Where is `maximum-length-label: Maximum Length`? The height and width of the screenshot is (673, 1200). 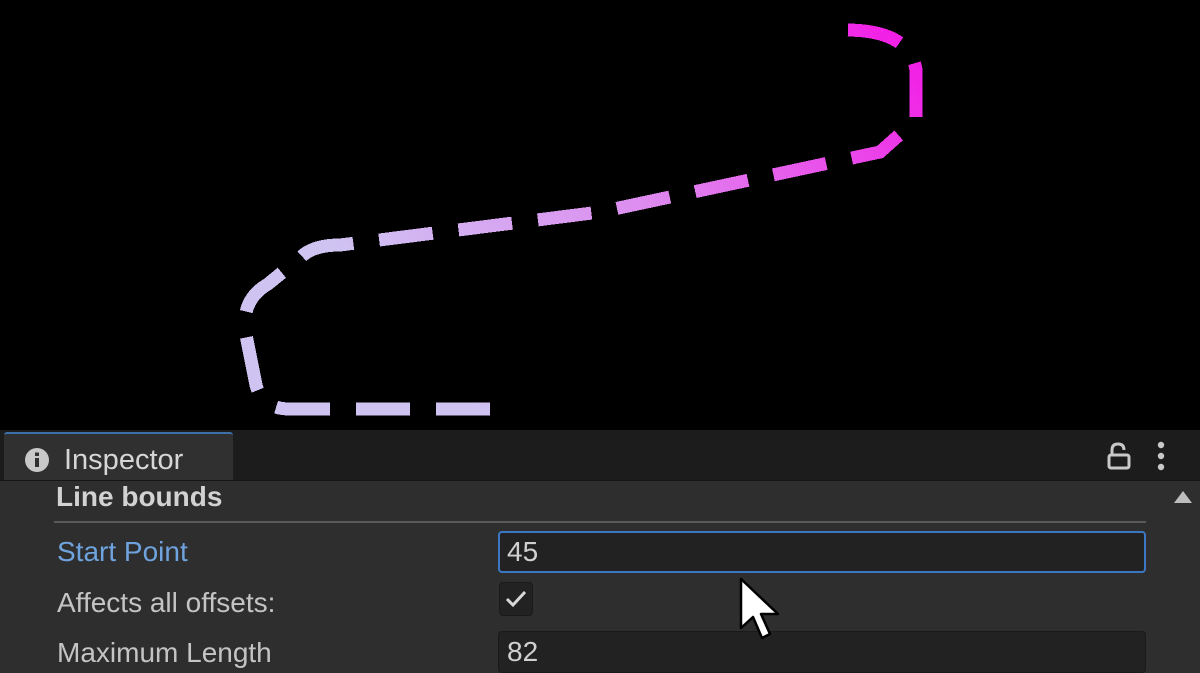
maximum-length-label: Maximum Length is located at coordinates (164, 652).